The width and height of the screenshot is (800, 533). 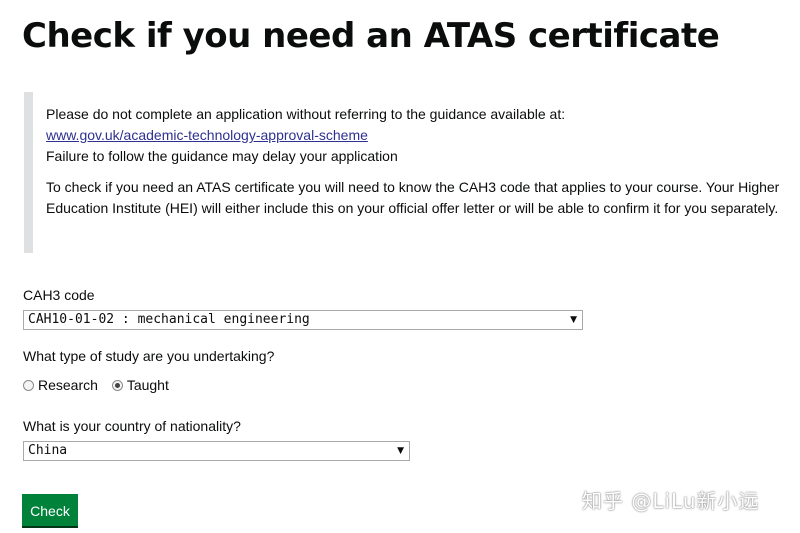 What do you see at coordinates (48, 450) in the screenshot?
I see `nationality-select-value: China` at bounding box center [48, 450].